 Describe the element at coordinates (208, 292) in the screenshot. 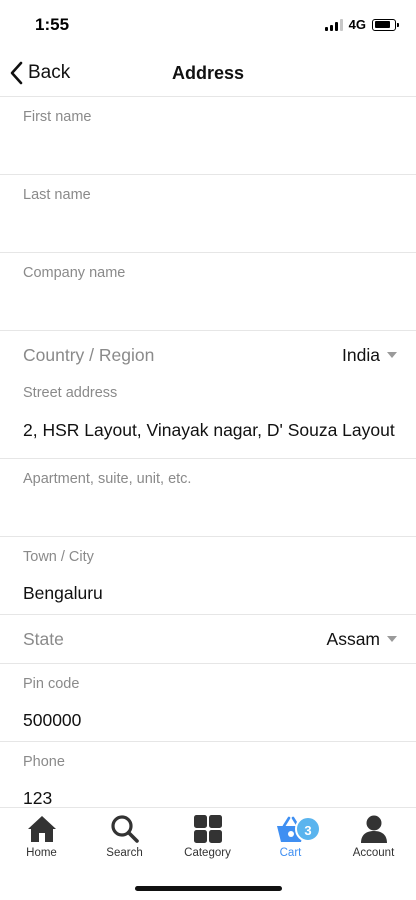

I see `company-name-field: Company name` at that location.